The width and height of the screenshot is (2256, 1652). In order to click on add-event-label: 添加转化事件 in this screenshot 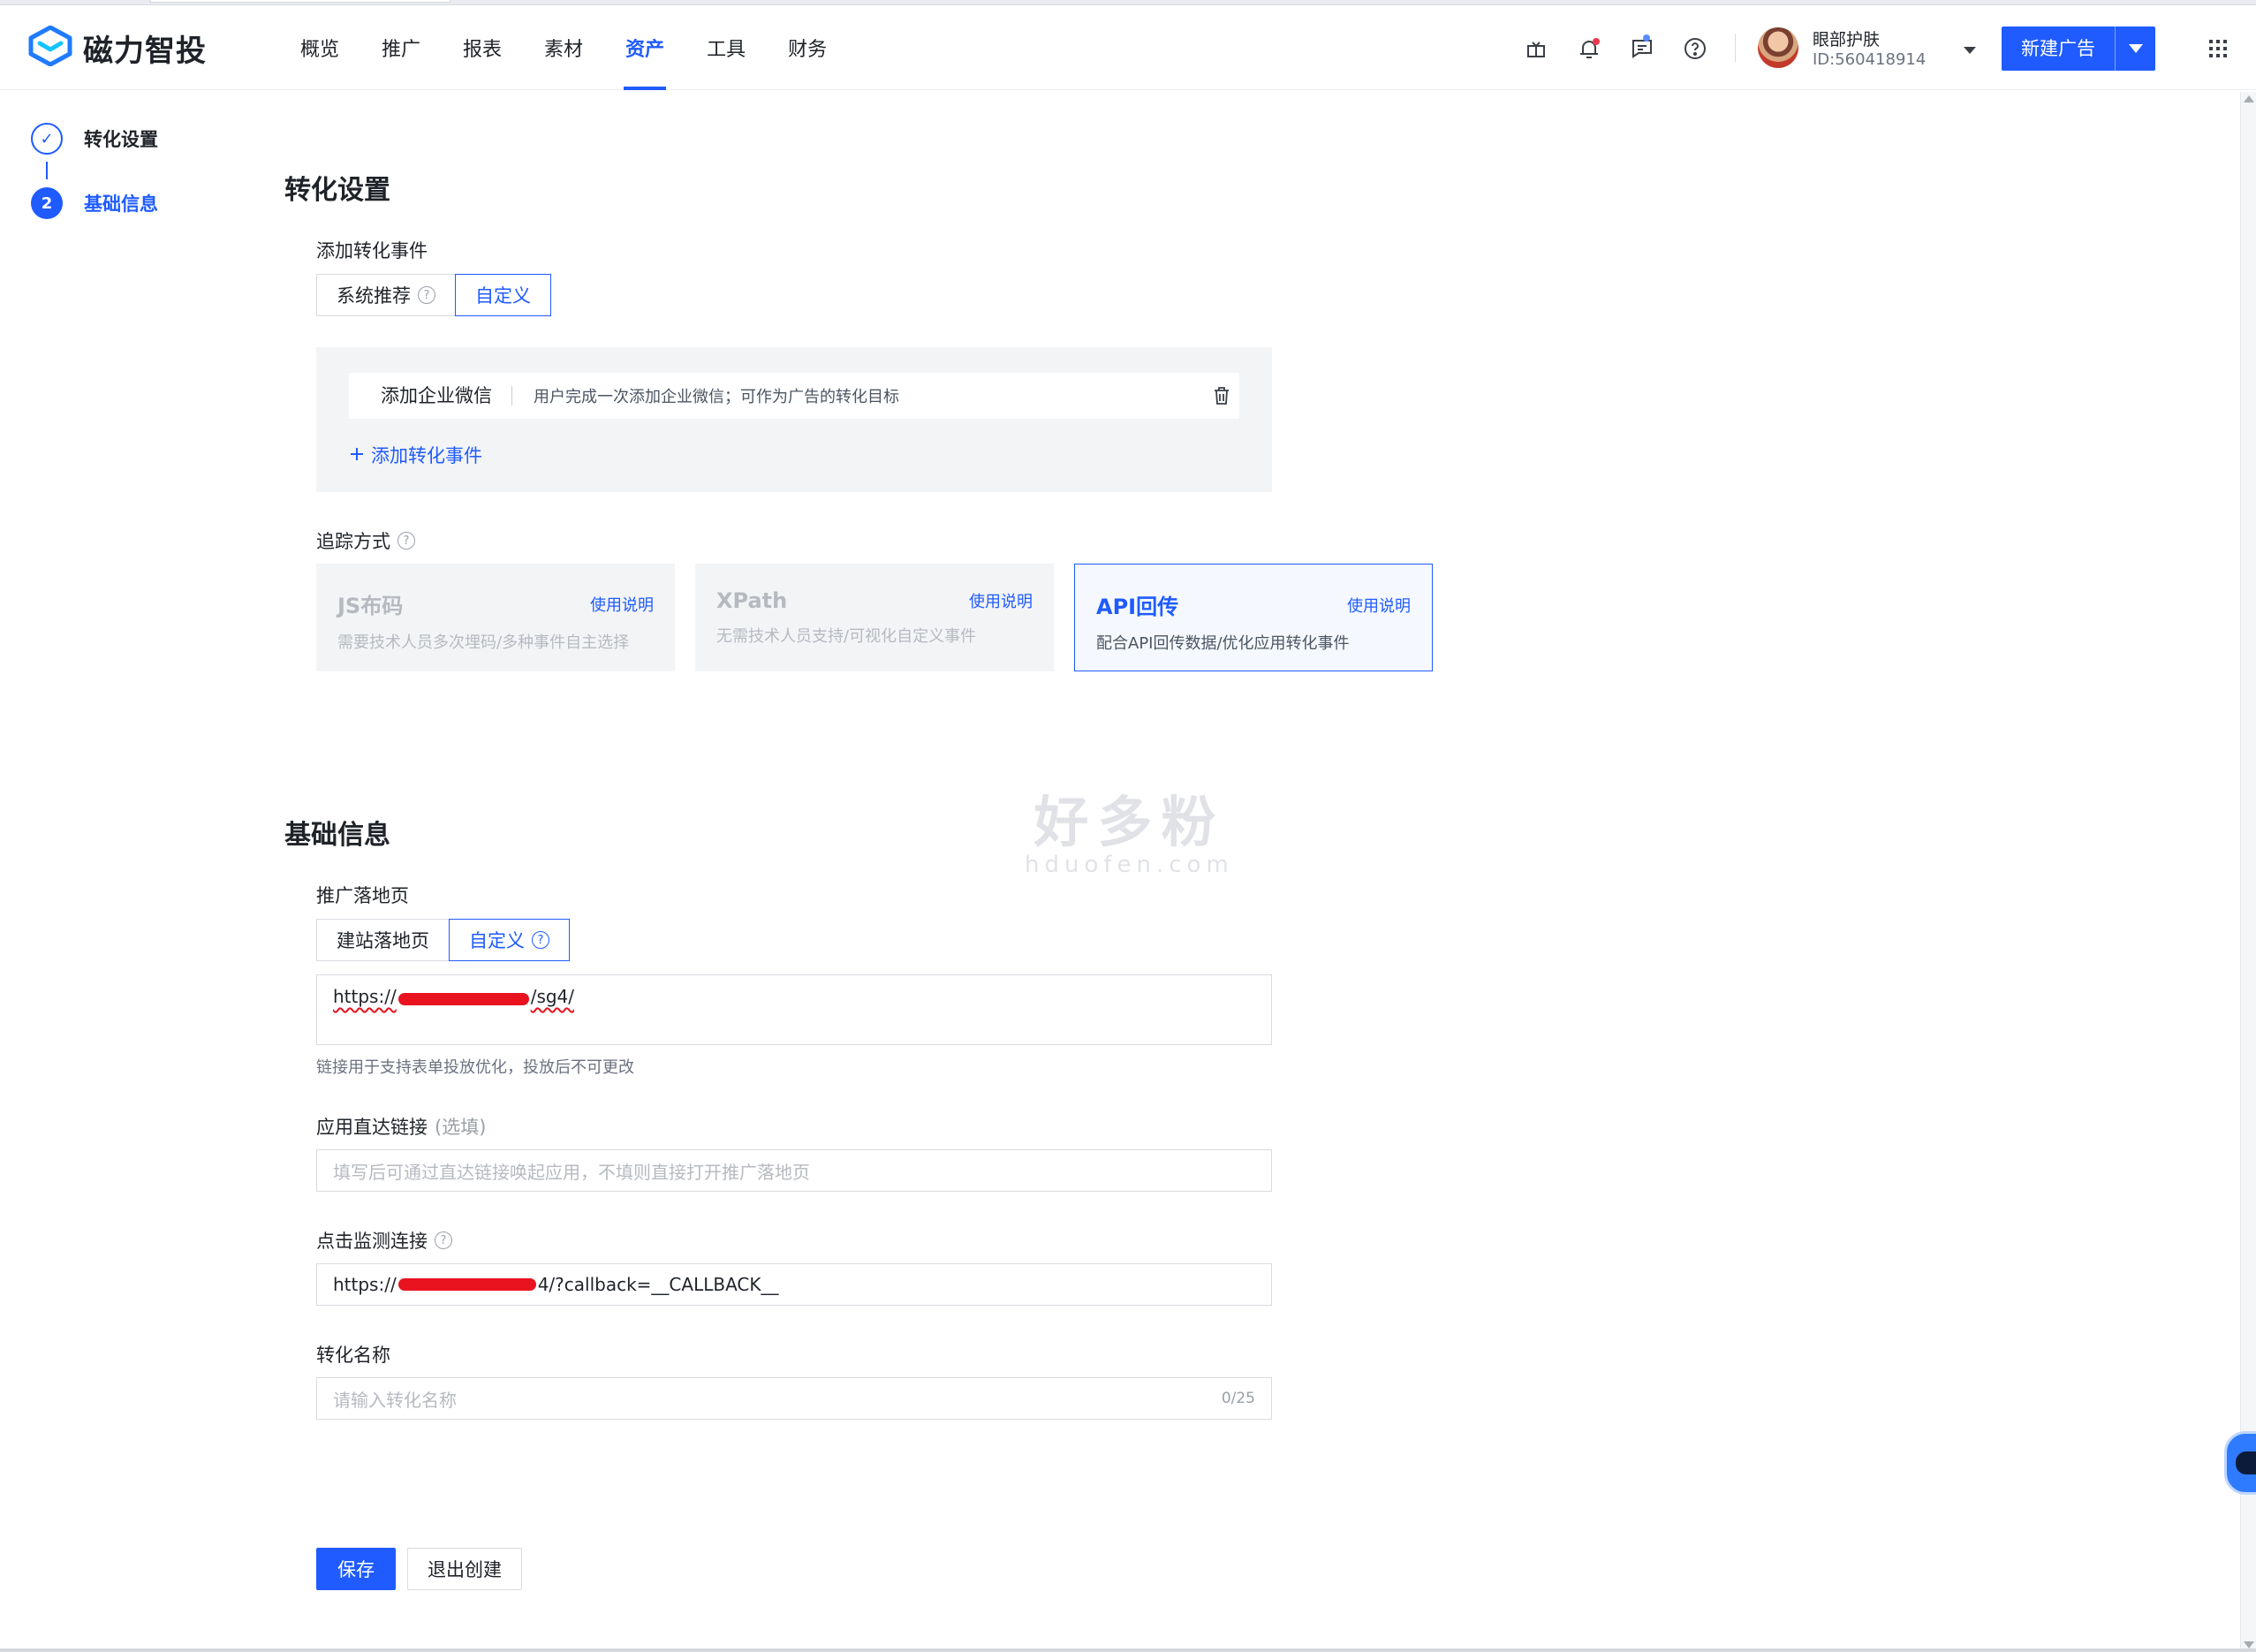, I will do `click(372, 250)`.